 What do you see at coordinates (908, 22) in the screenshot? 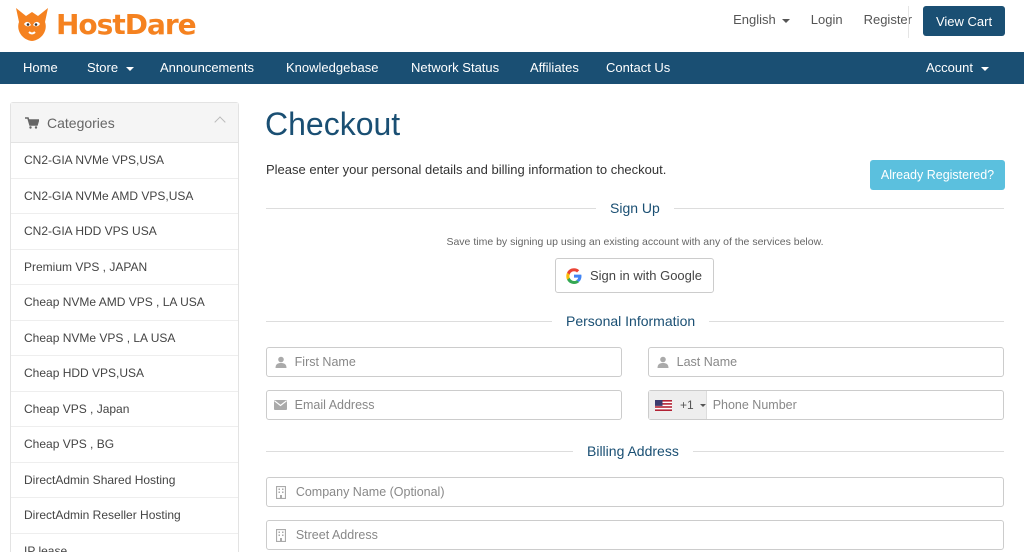
I see `header-divider` at bounding box center [908, 22].